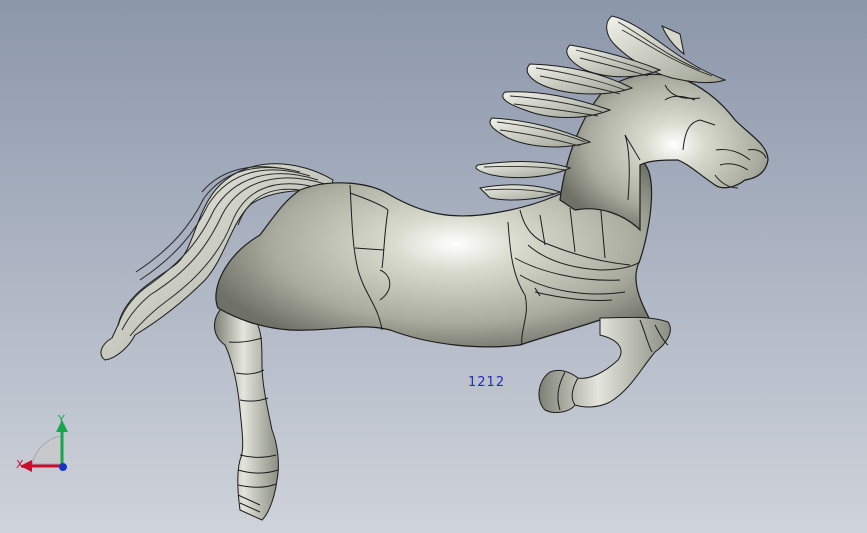 This screenshot has height=533, width=867. What do you see at coordinates (61, 419) in the screenshot?
I see `y-axis-label: Y` at bounding box center [61, 419].